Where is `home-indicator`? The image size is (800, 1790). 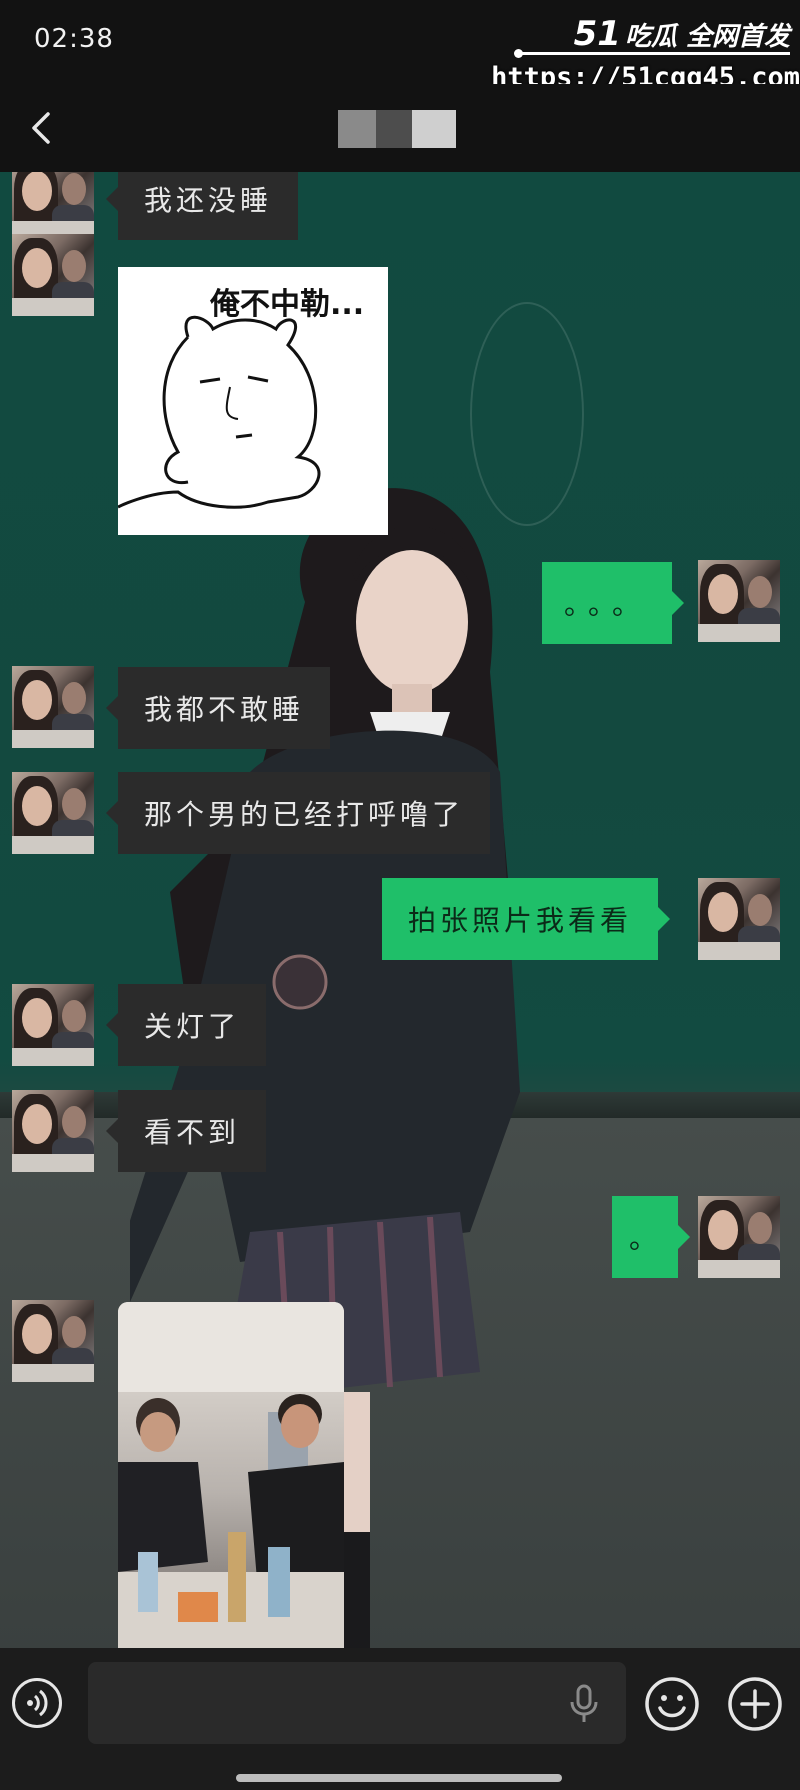 home-indicator is located at coordinates (399, 1778).